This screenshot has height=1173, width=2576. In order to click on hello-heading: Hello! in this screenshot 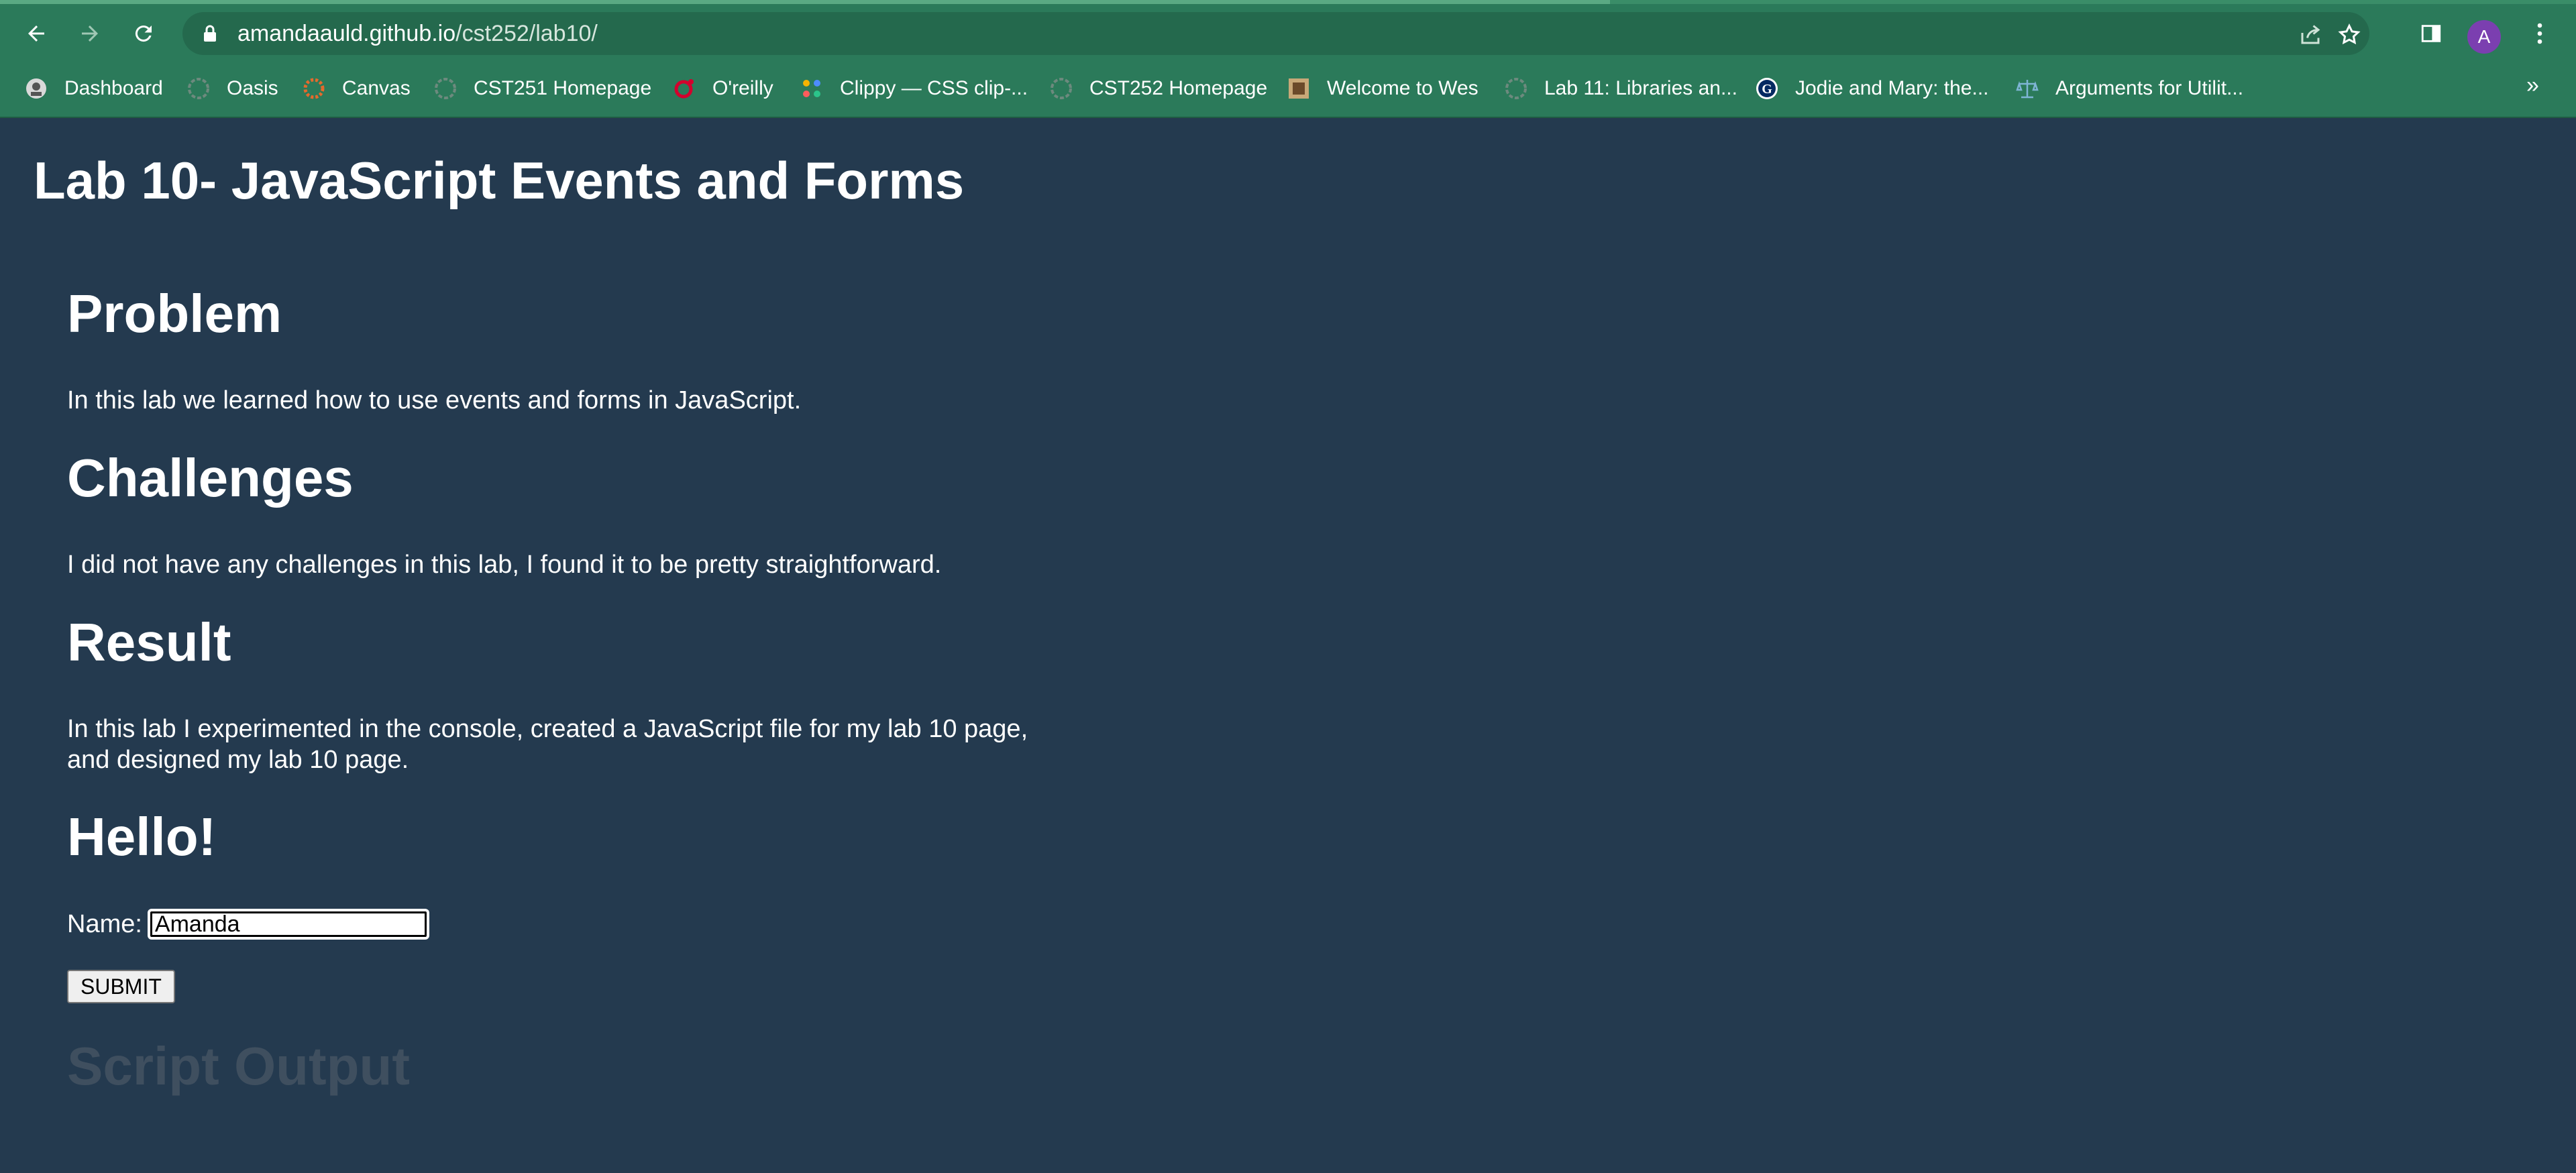, I will do `click(142, 837)`.